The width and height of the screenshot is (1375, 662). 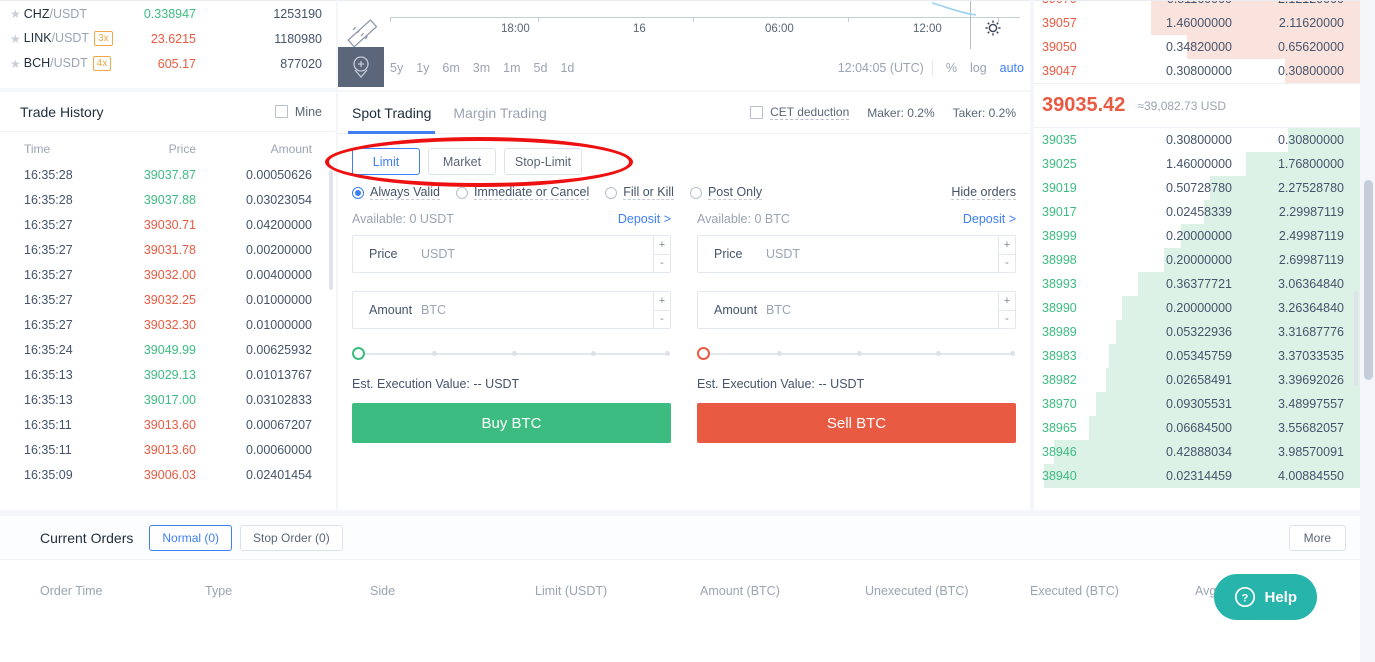 I want to click on page-scrollbar-track, so click(x=1367, y=331).